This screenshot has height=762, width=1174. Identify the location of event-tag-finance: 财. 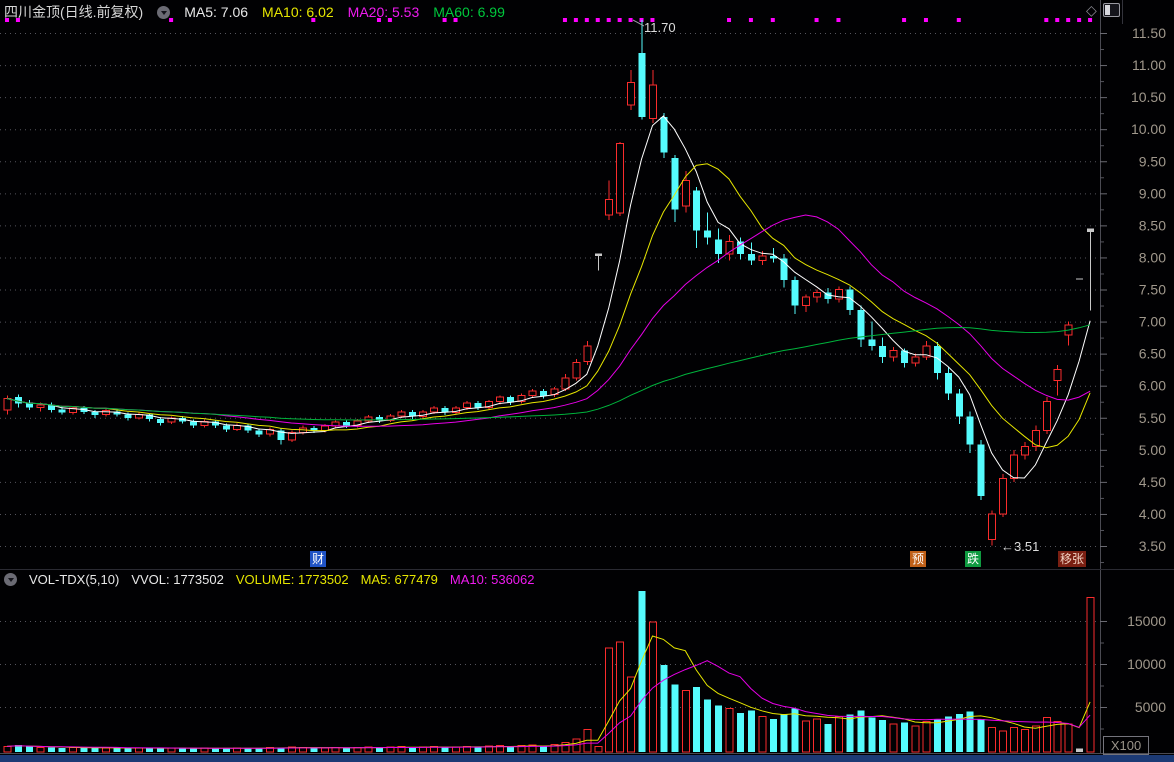
(318, 559).